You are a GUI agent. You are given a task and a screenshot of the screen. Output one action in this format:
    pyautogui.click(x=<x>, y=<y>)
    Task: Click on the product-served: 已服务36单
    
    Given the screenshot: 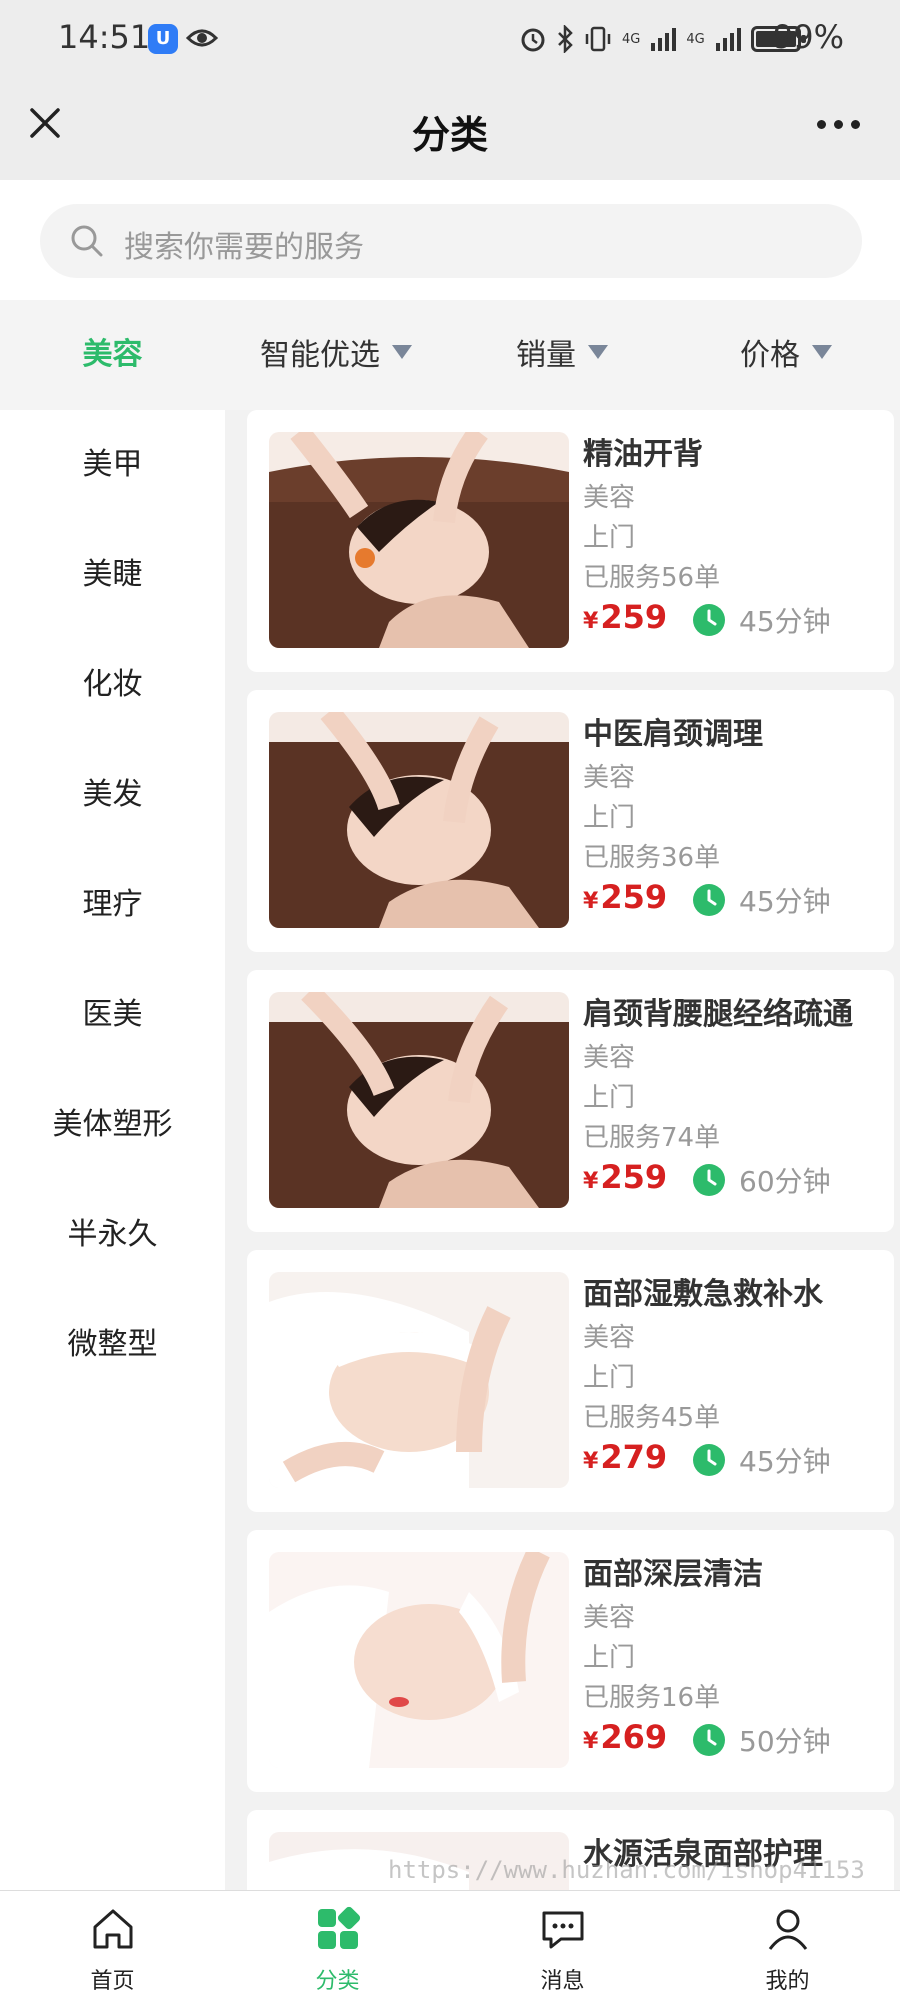 What is the action you would take?
    pyautogui.click(x=652, y=858)
    